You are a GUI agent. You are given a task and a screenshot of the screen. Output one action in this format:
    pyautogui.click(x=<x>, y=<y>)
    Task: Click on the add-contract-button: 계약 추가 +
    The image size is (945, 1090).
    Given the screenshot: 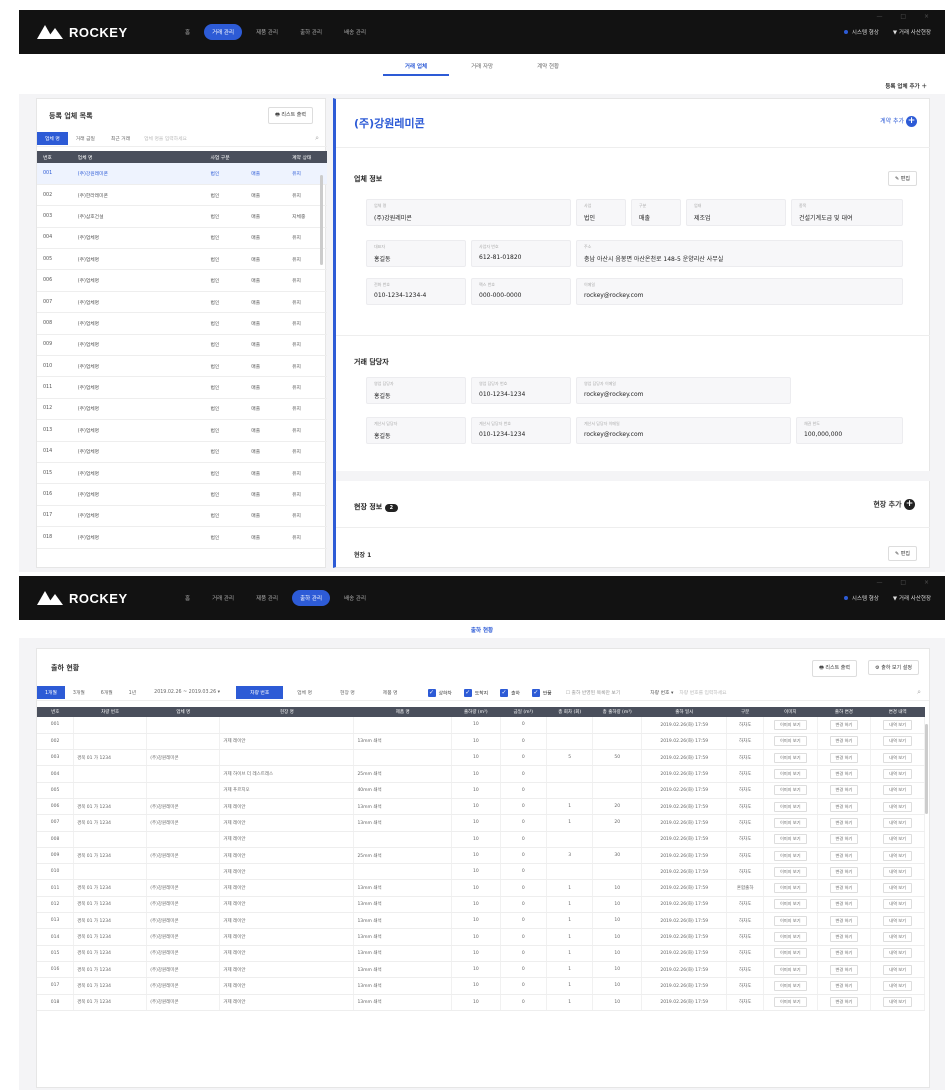 What is the action you would take?
    pyautogui.click(x=898, y=121)
    